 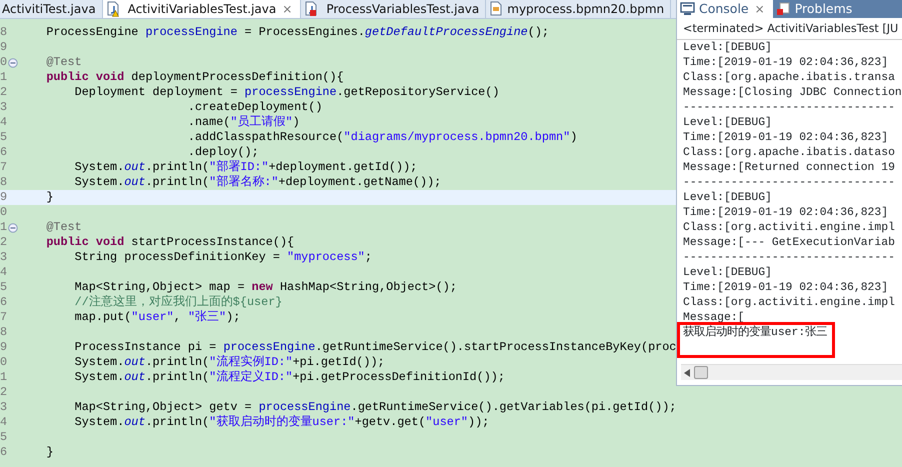 What do you see at coordinates (194, 77) in the screenshot?
I see `code-line: public void deploymentProcessDefinition(){` at bounding box center [194, 77].